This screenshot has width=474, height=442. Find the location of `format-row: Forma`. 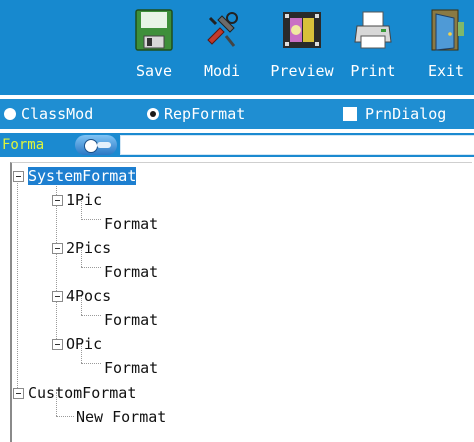

format-row: Forma is located at coordinates (237, 145).